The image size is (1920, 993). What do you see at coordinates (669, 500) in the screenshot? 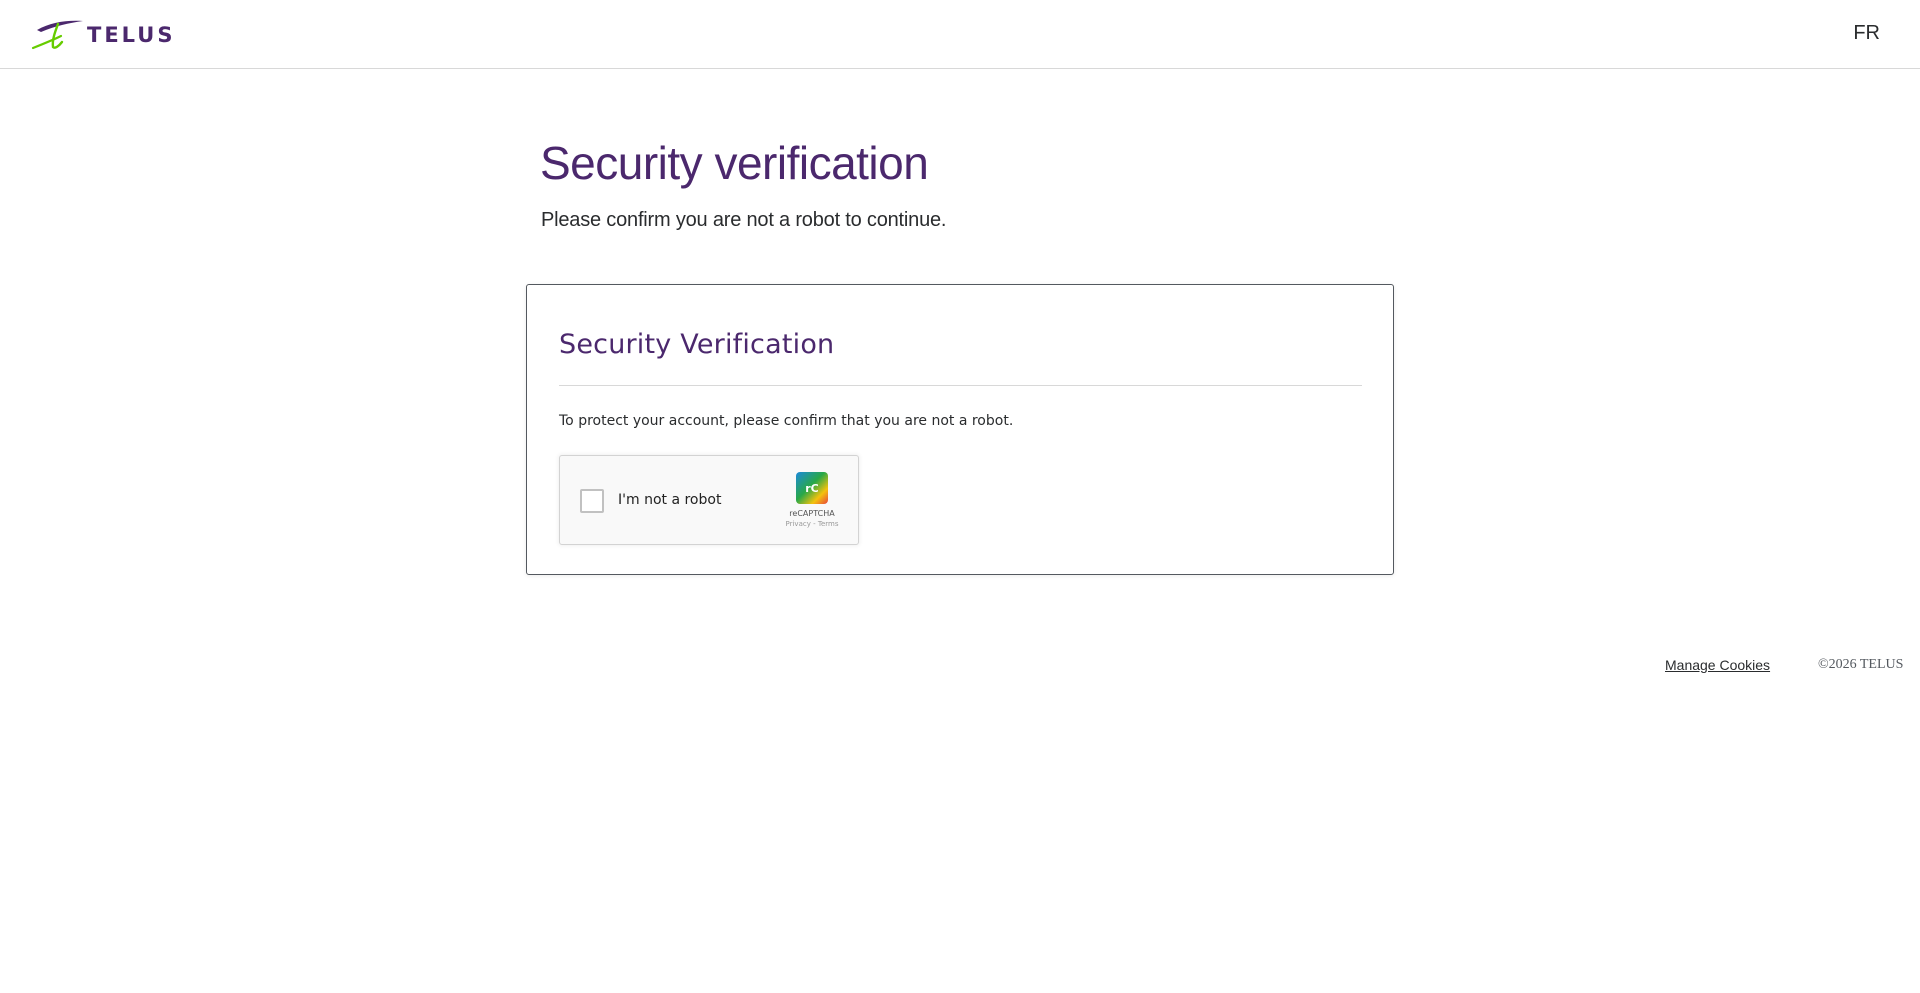
I see `recaptcha-label: I'm not a robot` at bounding box center [669, 500].